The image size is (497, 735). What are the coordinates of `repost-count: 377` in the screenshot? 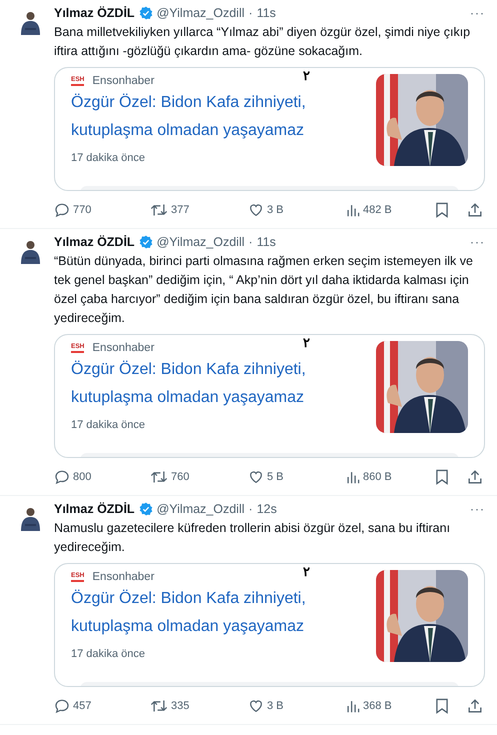 It's located at (180, 210).